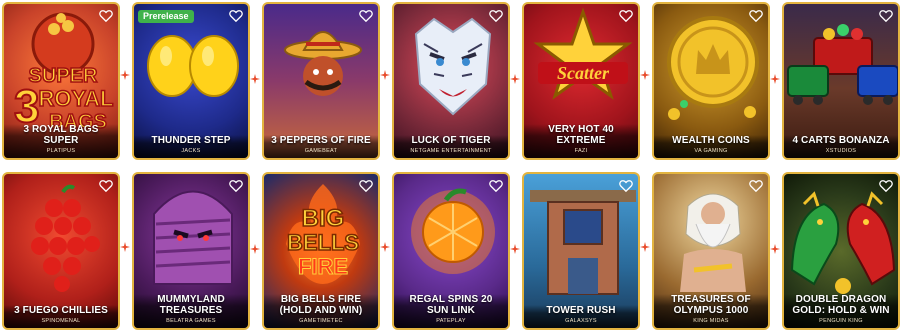  I want to click on game-caption: Regal Spins 20 Sun Link Pateplay, so click(451, 311).